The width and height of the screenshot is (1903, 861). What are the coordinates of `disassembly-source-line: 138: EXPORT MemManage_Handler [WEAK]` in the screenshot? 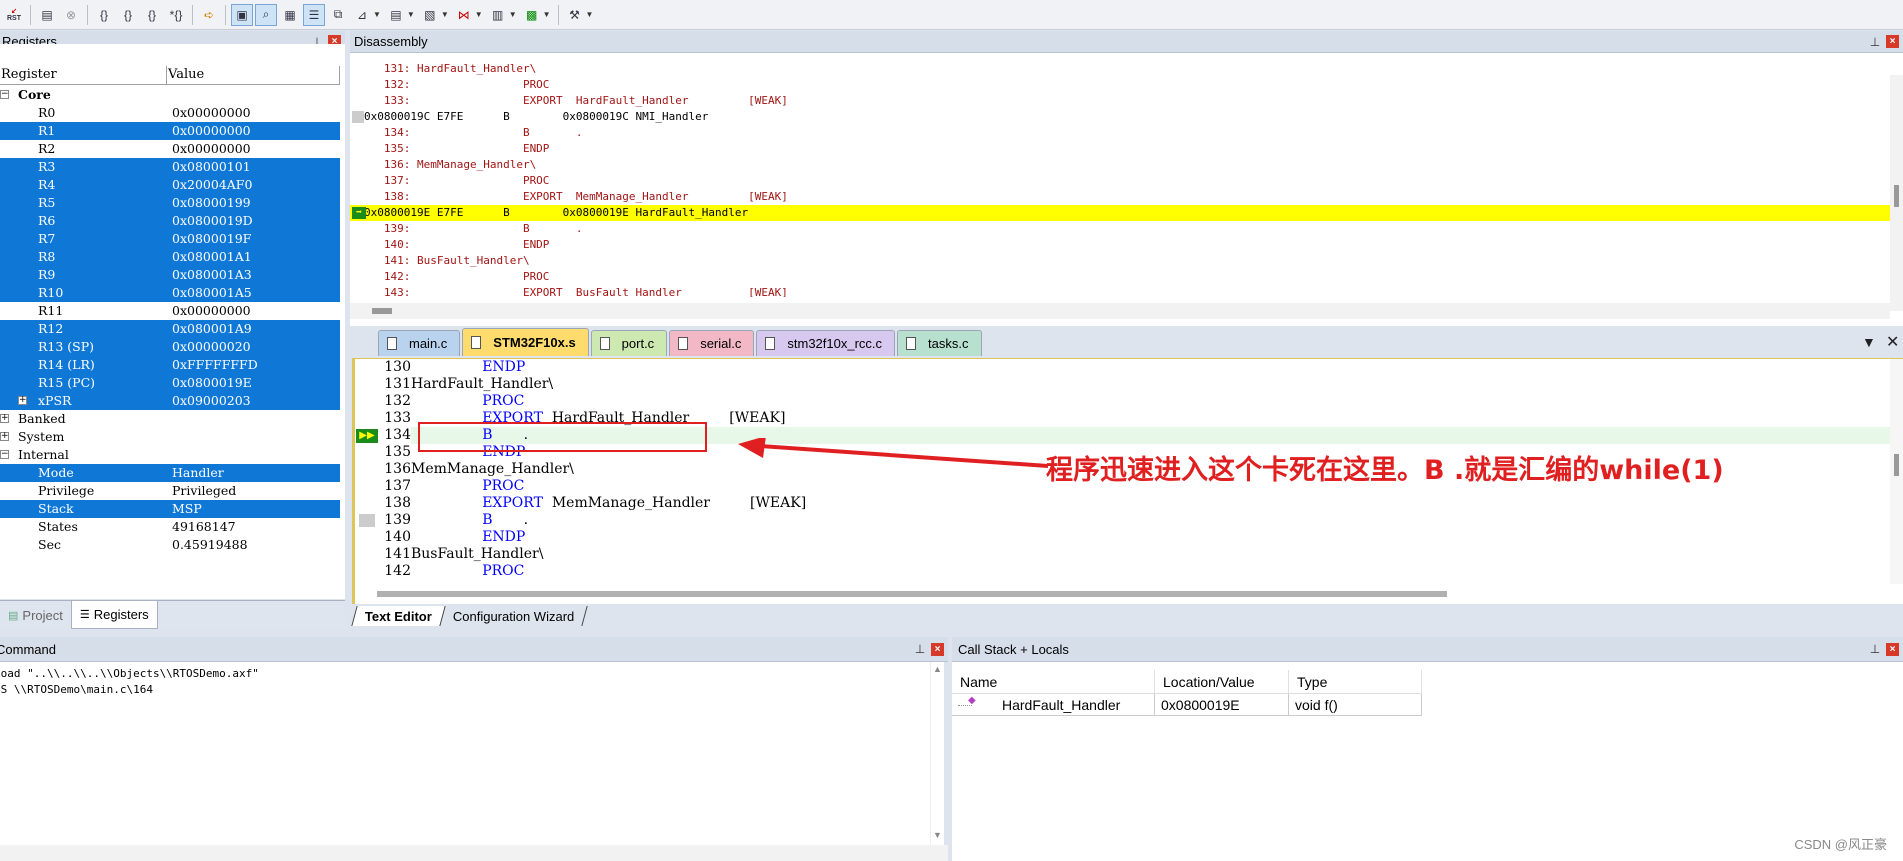 It's located at (1120, 197).